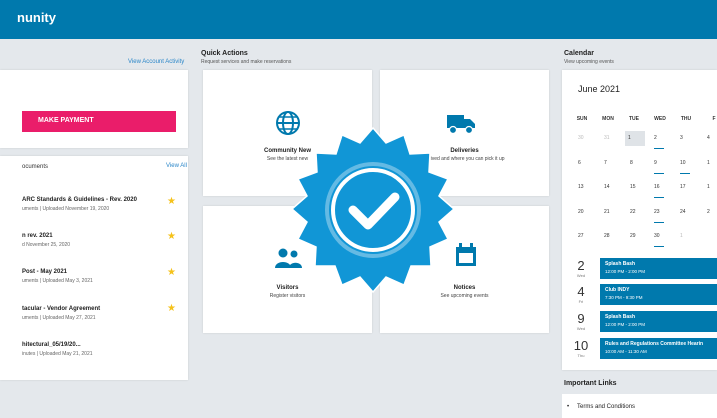 The height and width of the screenshot is (418, 717). What do you see at coordinates (358, 19) in the screenshot?
I see `top-bar: nunity` at bounding box center [358, 19].